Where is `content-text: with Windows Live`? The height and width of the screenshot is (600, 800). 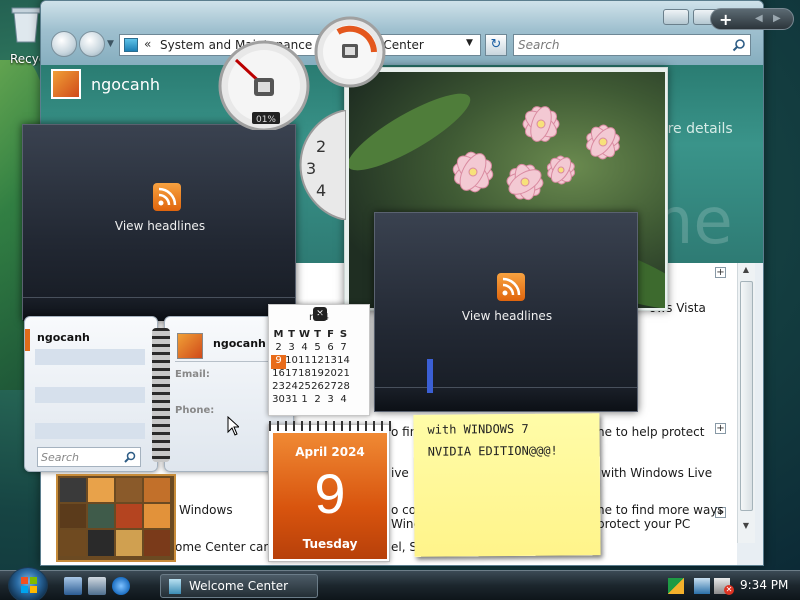 content-text: with Windows Live is located at coordinates (656, 473).